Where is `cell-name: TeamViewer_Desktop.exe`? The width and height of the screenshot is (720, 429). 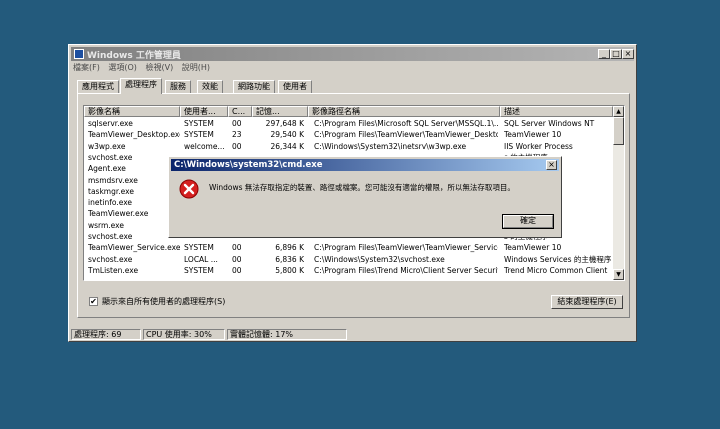 cell-name: TeamViewer_Desktop.exe is located at coordinates (134, 135).